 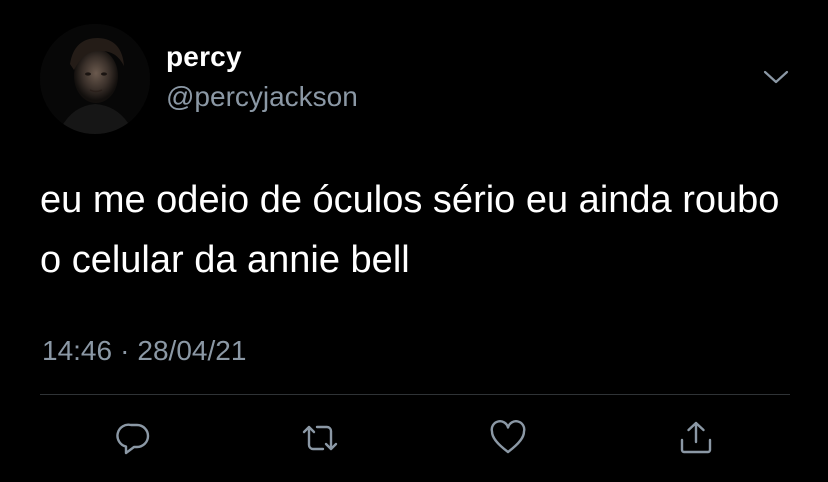 What do you see at coordinates (414, 438) in the screenshot?
I see `action-bar` at bounding box center [414, 438].